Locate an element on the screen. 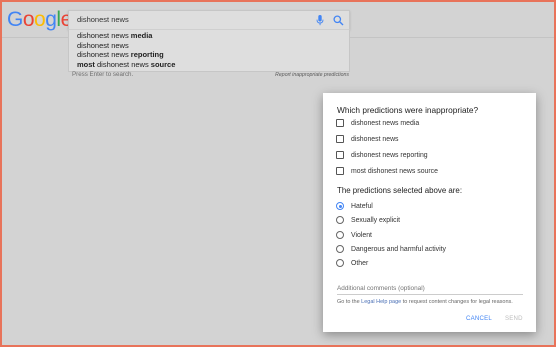 The height and width of the screenshot is (347, 556). suggestion-item: dishonest news media is located at coordinates (209, 36).